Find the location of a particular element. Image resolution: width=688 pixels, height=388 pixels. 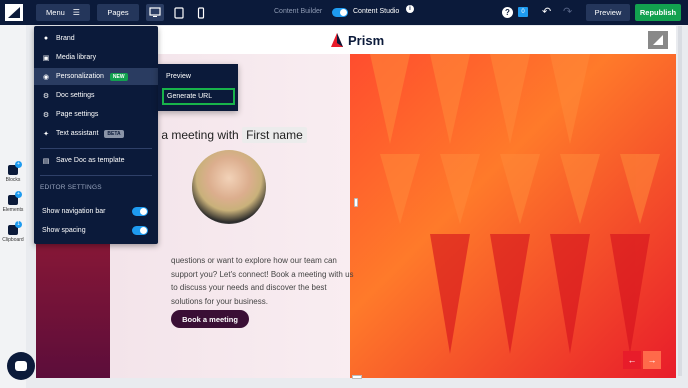

menu-item-page-settings: ⚙ Page settings is located at coordinates (96, 114).